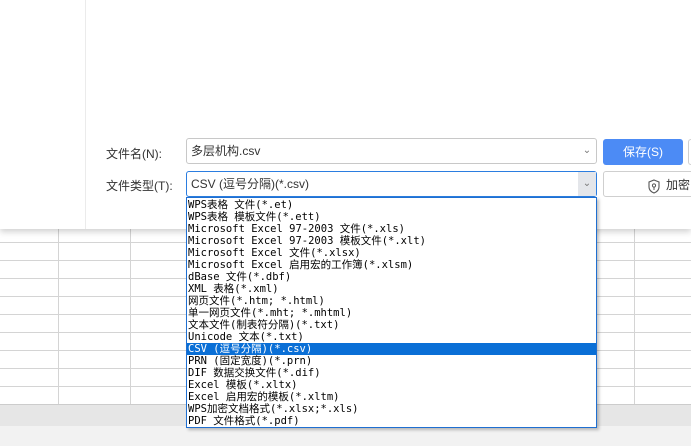 The height and width of the screenshot is (446, 691). What do you see at coordinates (678, 185) in the screenshot?
I see `encrypt-label: 加密` at bounding box center [678, 185].